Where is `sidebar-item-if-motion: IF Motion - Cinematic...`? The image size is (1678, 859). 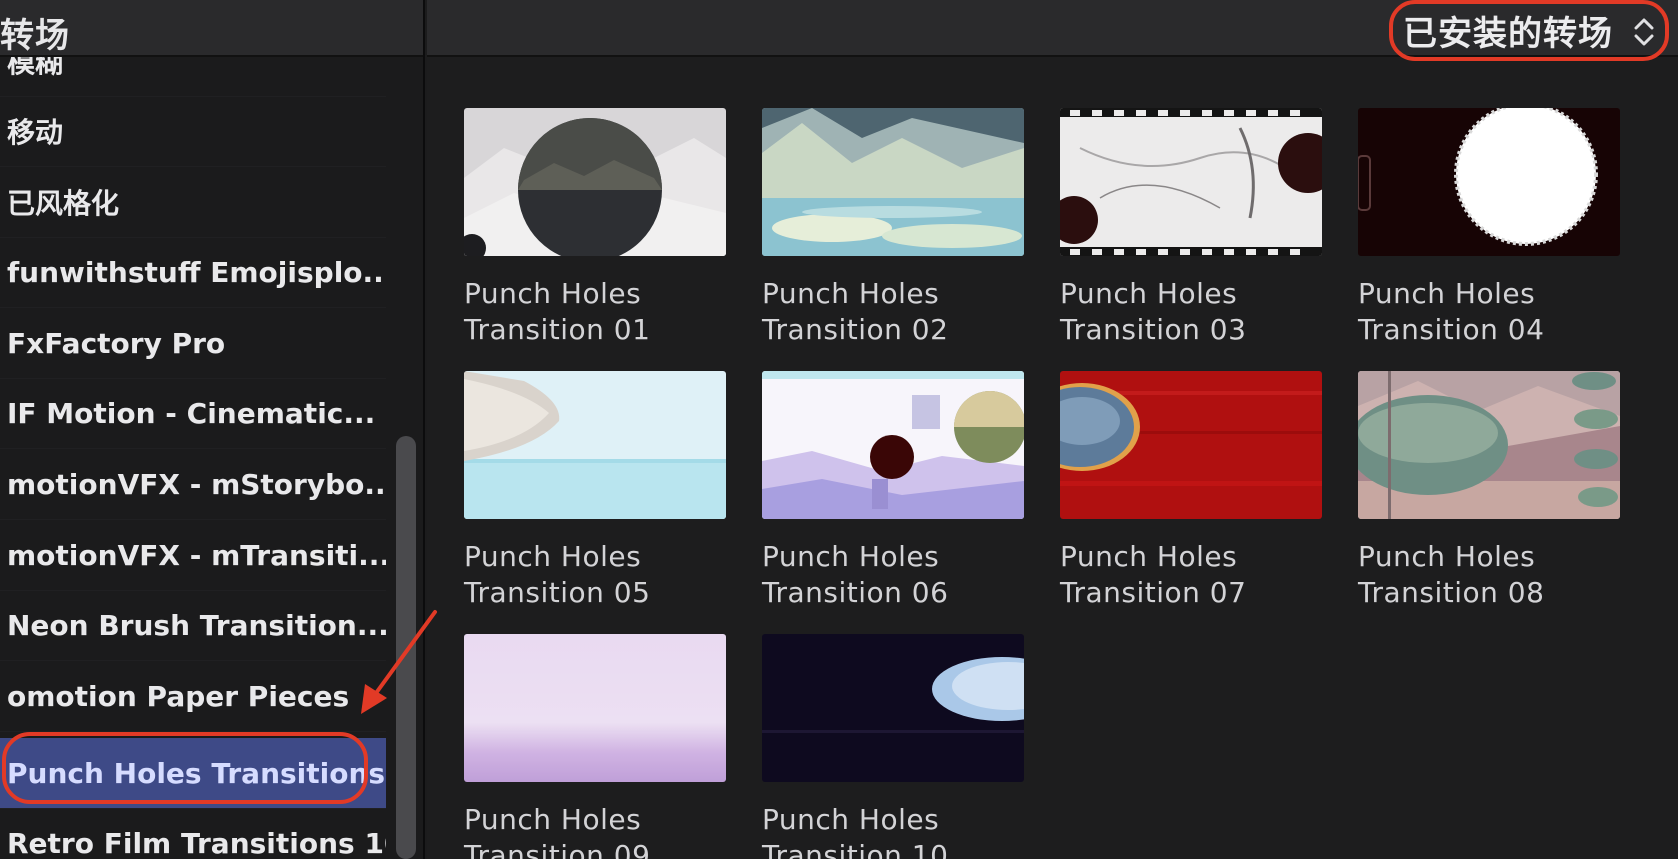 sidebar-item-if-motion: IF Motion - Cinematic... is located at coordinates (193, 413).